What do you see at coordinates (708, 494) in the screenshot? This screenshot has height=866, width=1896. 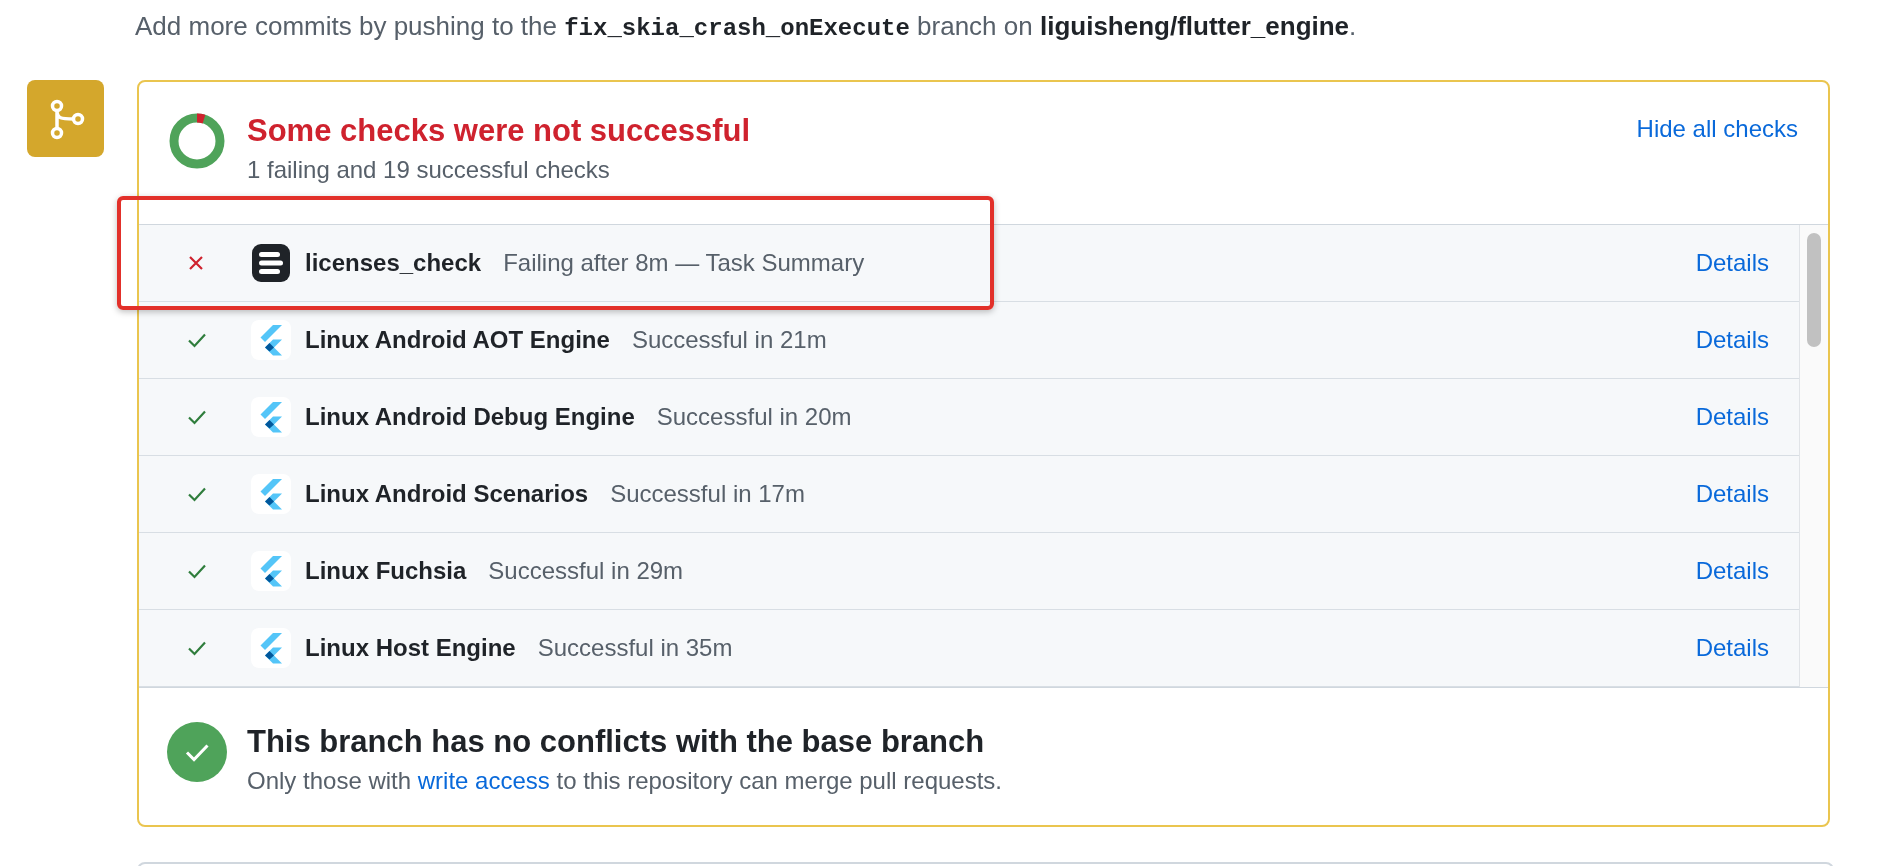 I see `check-status-text: Successful in 17m` at bounding box center [708, 494].